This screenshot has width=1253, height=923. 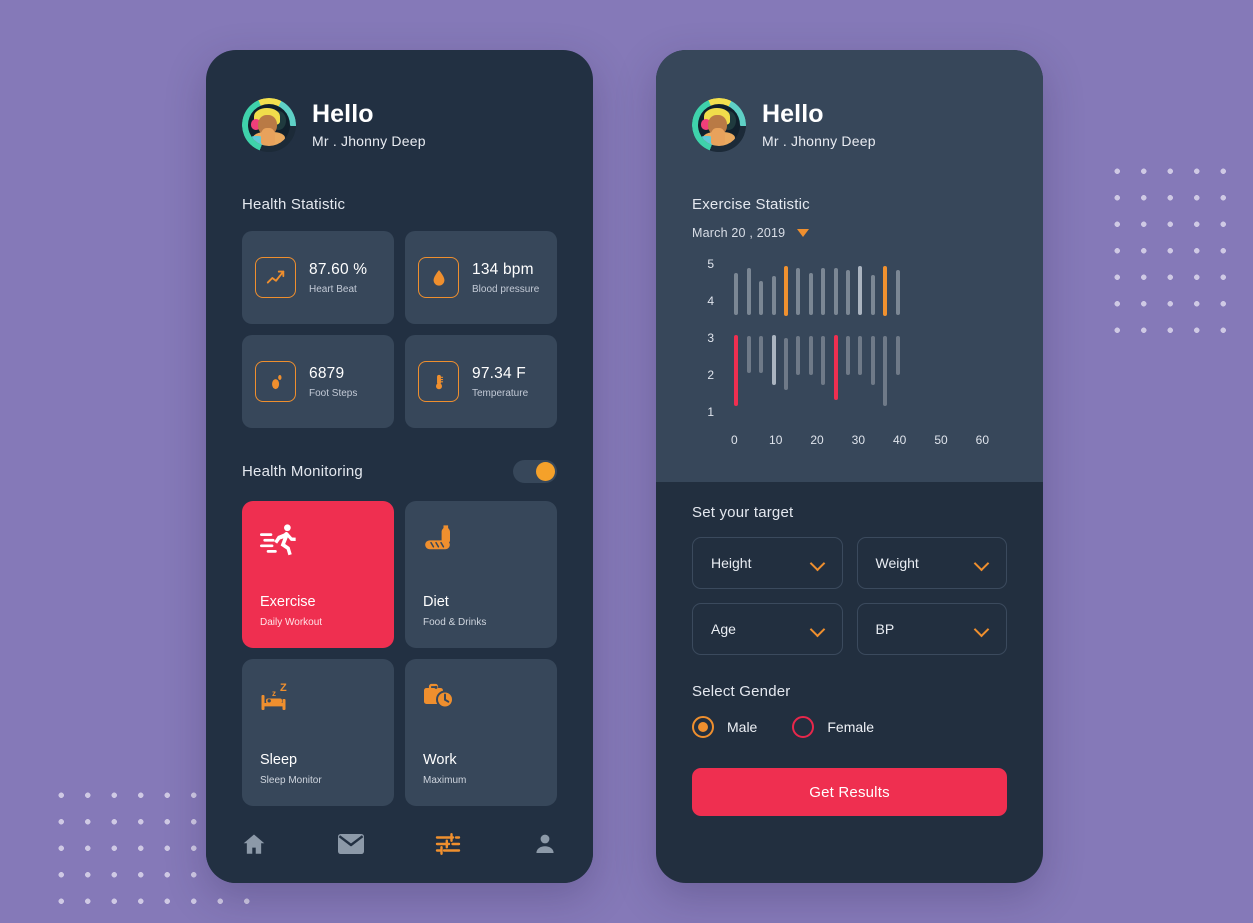 I want to click on monitoring-tile-sleep: Zz Sleep Sleep Monitor, so click(x=318, y=732).